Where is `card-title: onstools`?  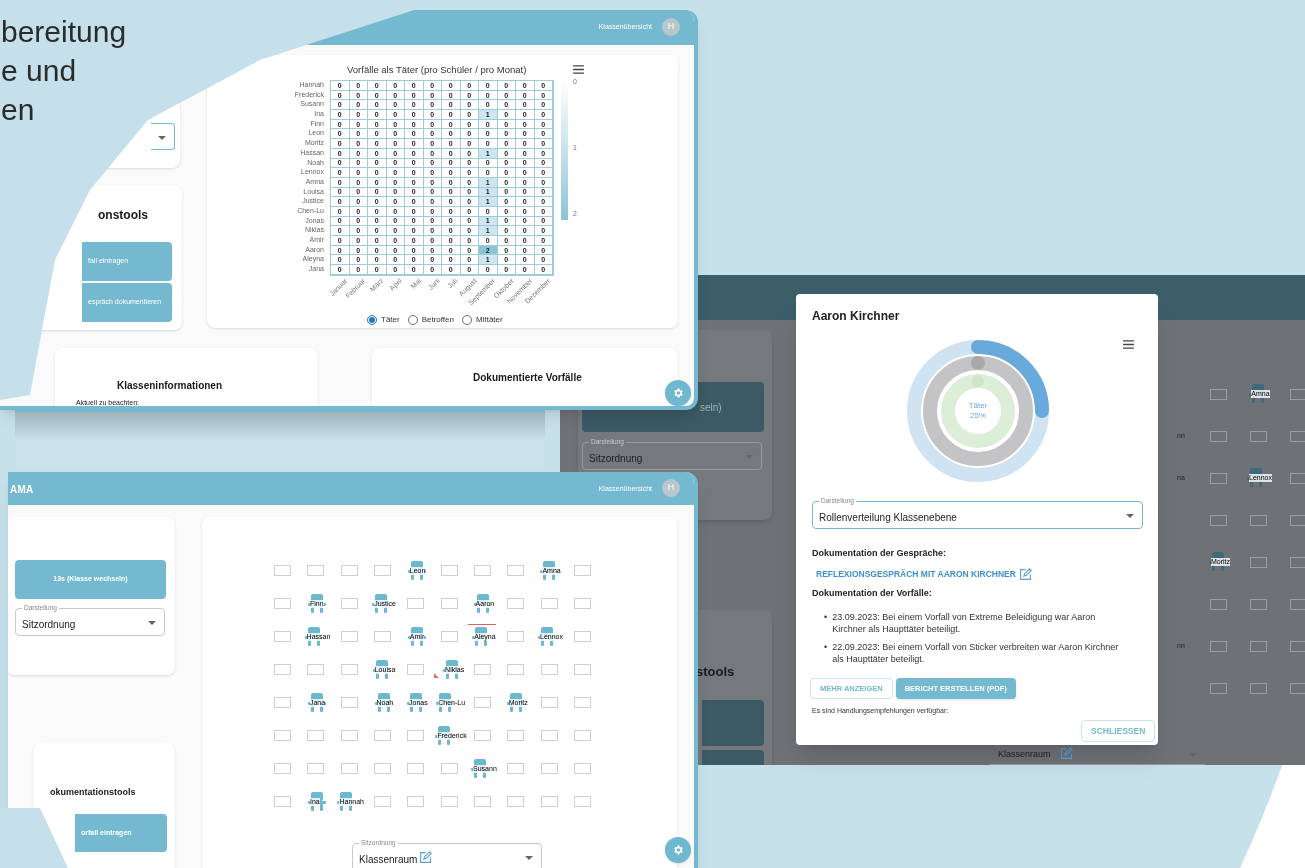
card-title: onstools is located at coordinates (123, 215).